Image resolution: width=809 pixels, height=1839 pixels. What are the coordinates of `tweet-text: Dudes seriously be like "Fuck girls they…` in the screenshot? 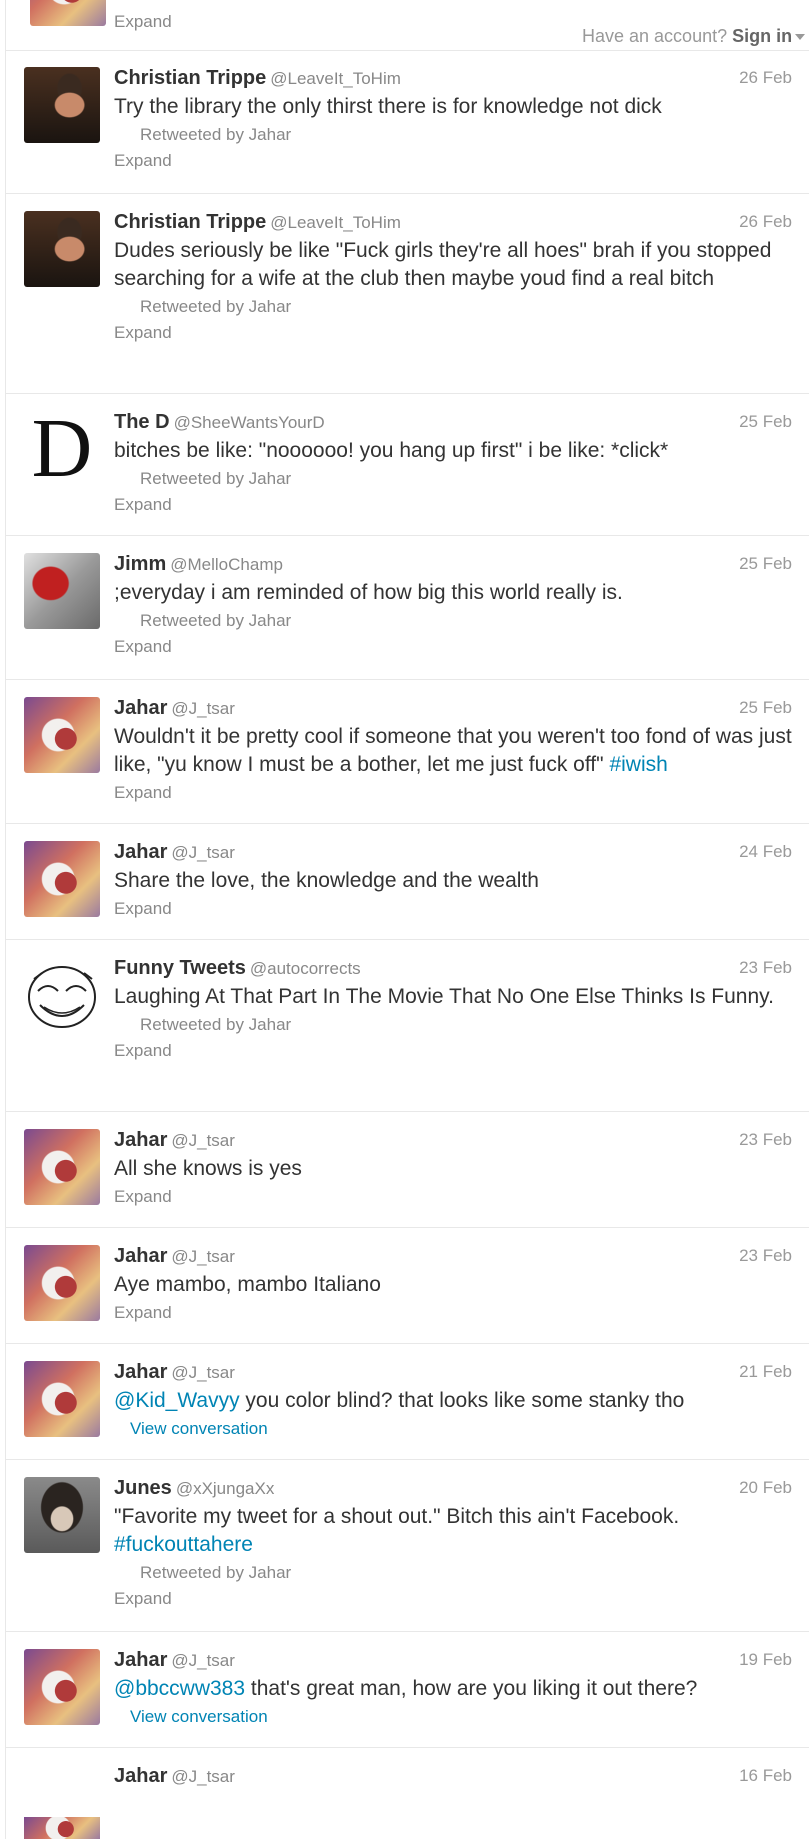 It's located at (443, 264).